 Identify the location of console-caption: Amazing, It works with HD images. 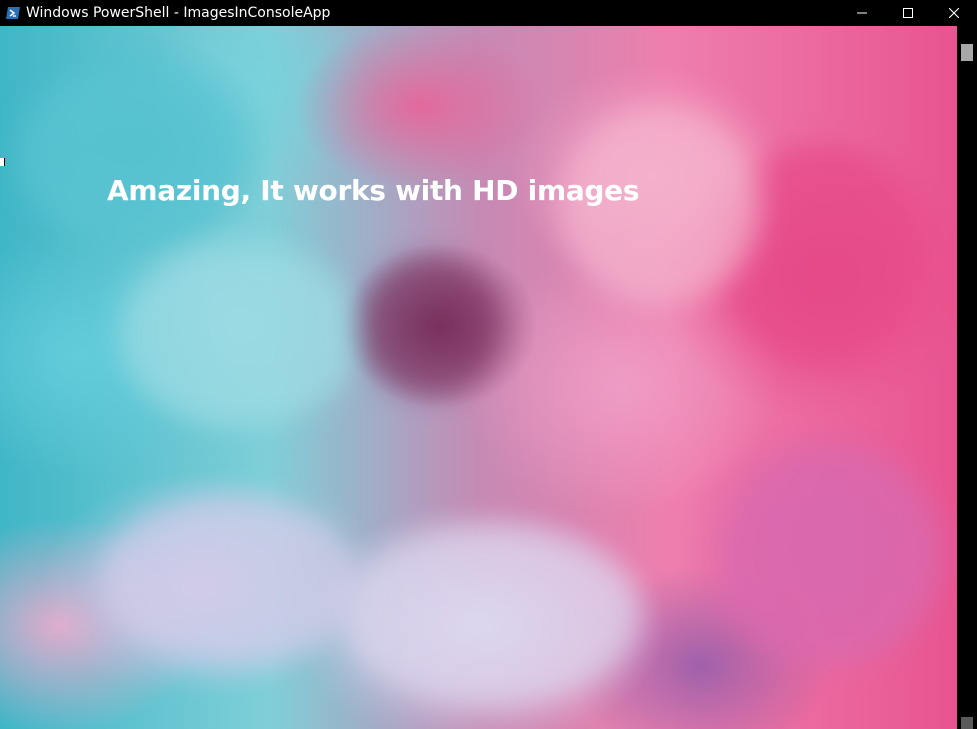
(373, 190).